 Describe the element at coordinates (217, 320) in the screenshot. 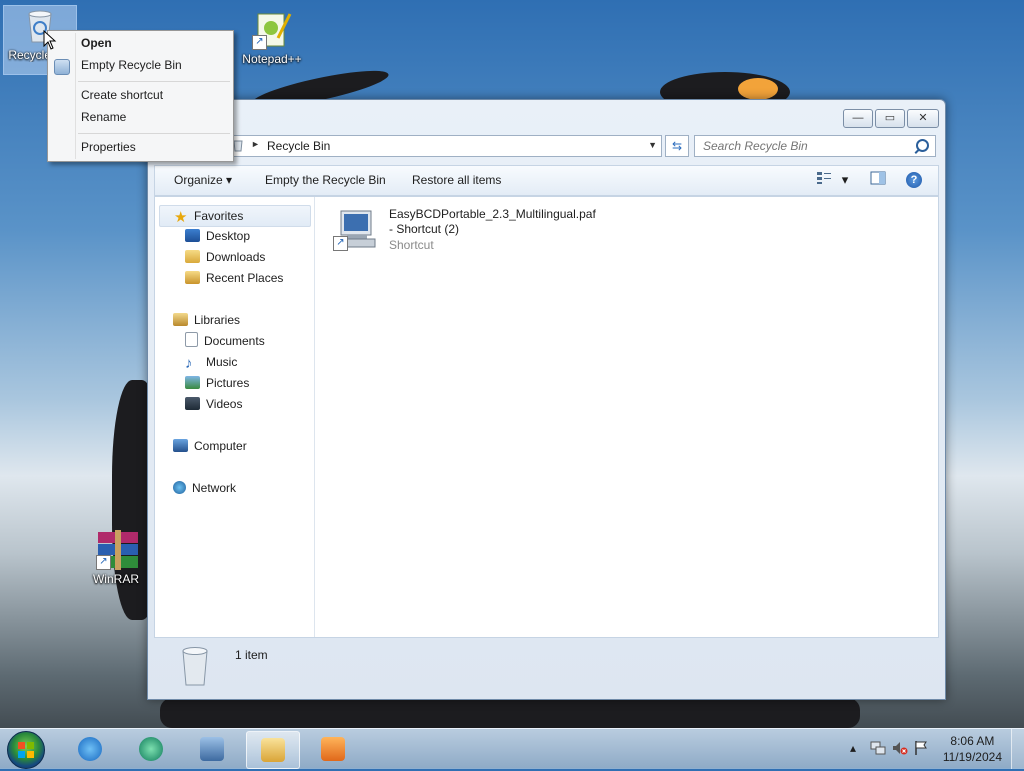

I see `nav-item-label: Libraries` at that location.